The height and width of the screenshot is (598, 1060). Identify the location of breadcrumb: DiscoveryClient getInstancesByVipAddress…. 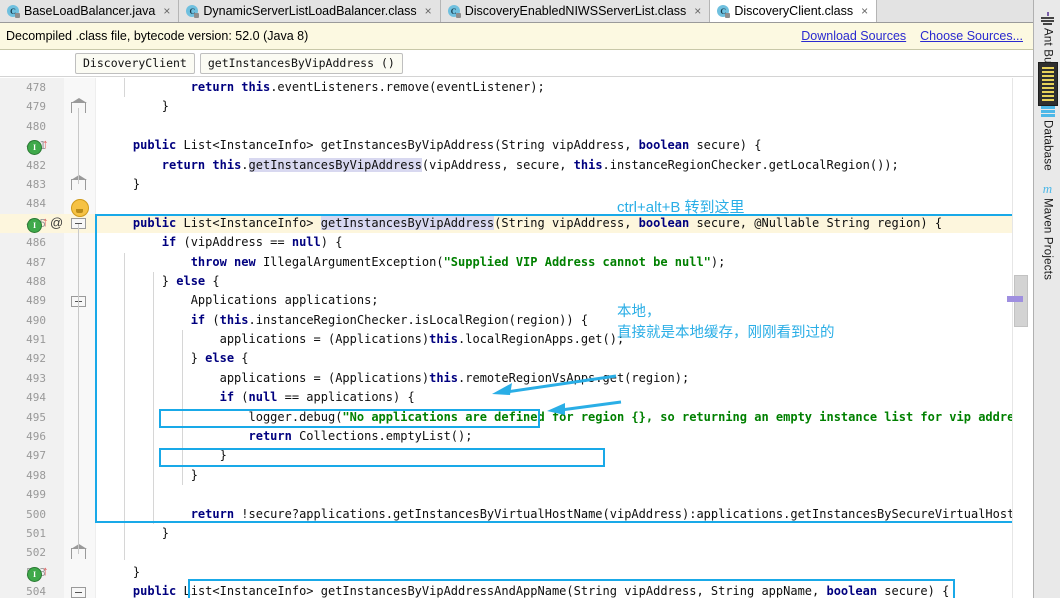
(516, 64).